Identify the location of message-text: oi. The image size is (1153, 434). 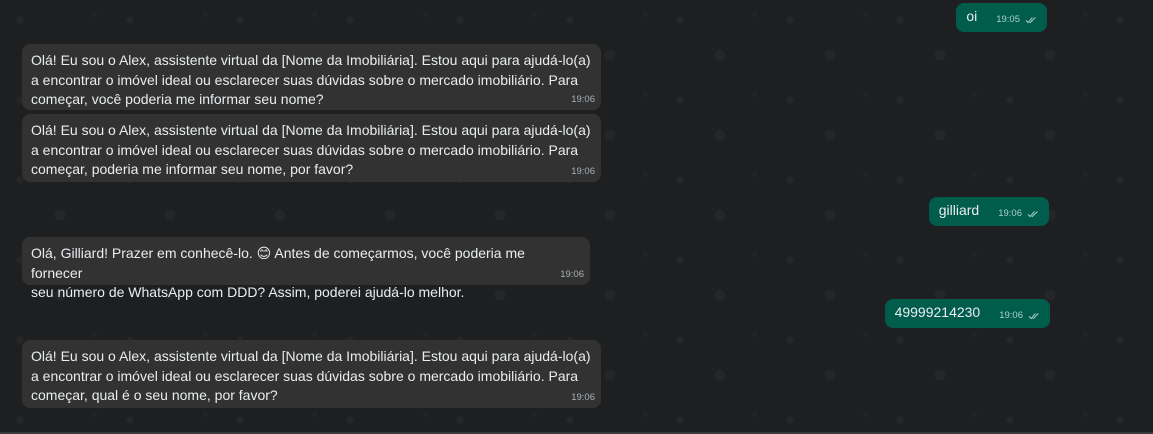
(972, 16).